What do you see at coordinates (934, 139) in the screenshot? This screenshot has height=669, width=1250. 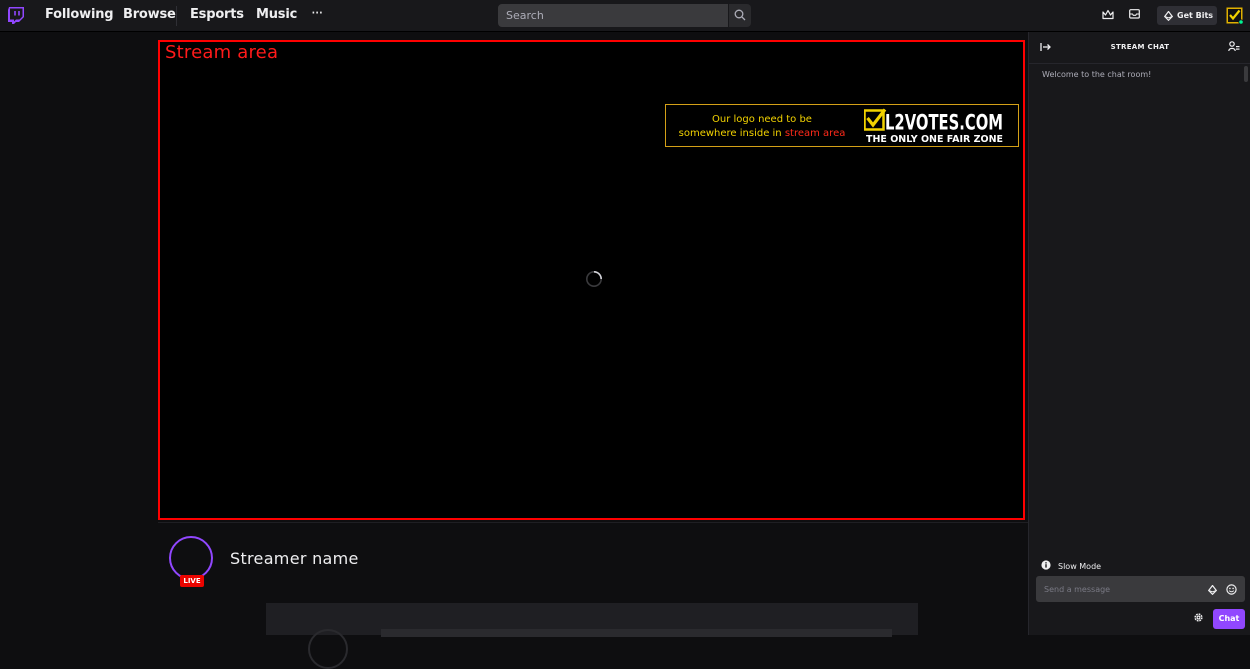 I see `brand-logo-tagline: THE ONLY ONE FAIR ZONE` at bounding box center [934, 139].